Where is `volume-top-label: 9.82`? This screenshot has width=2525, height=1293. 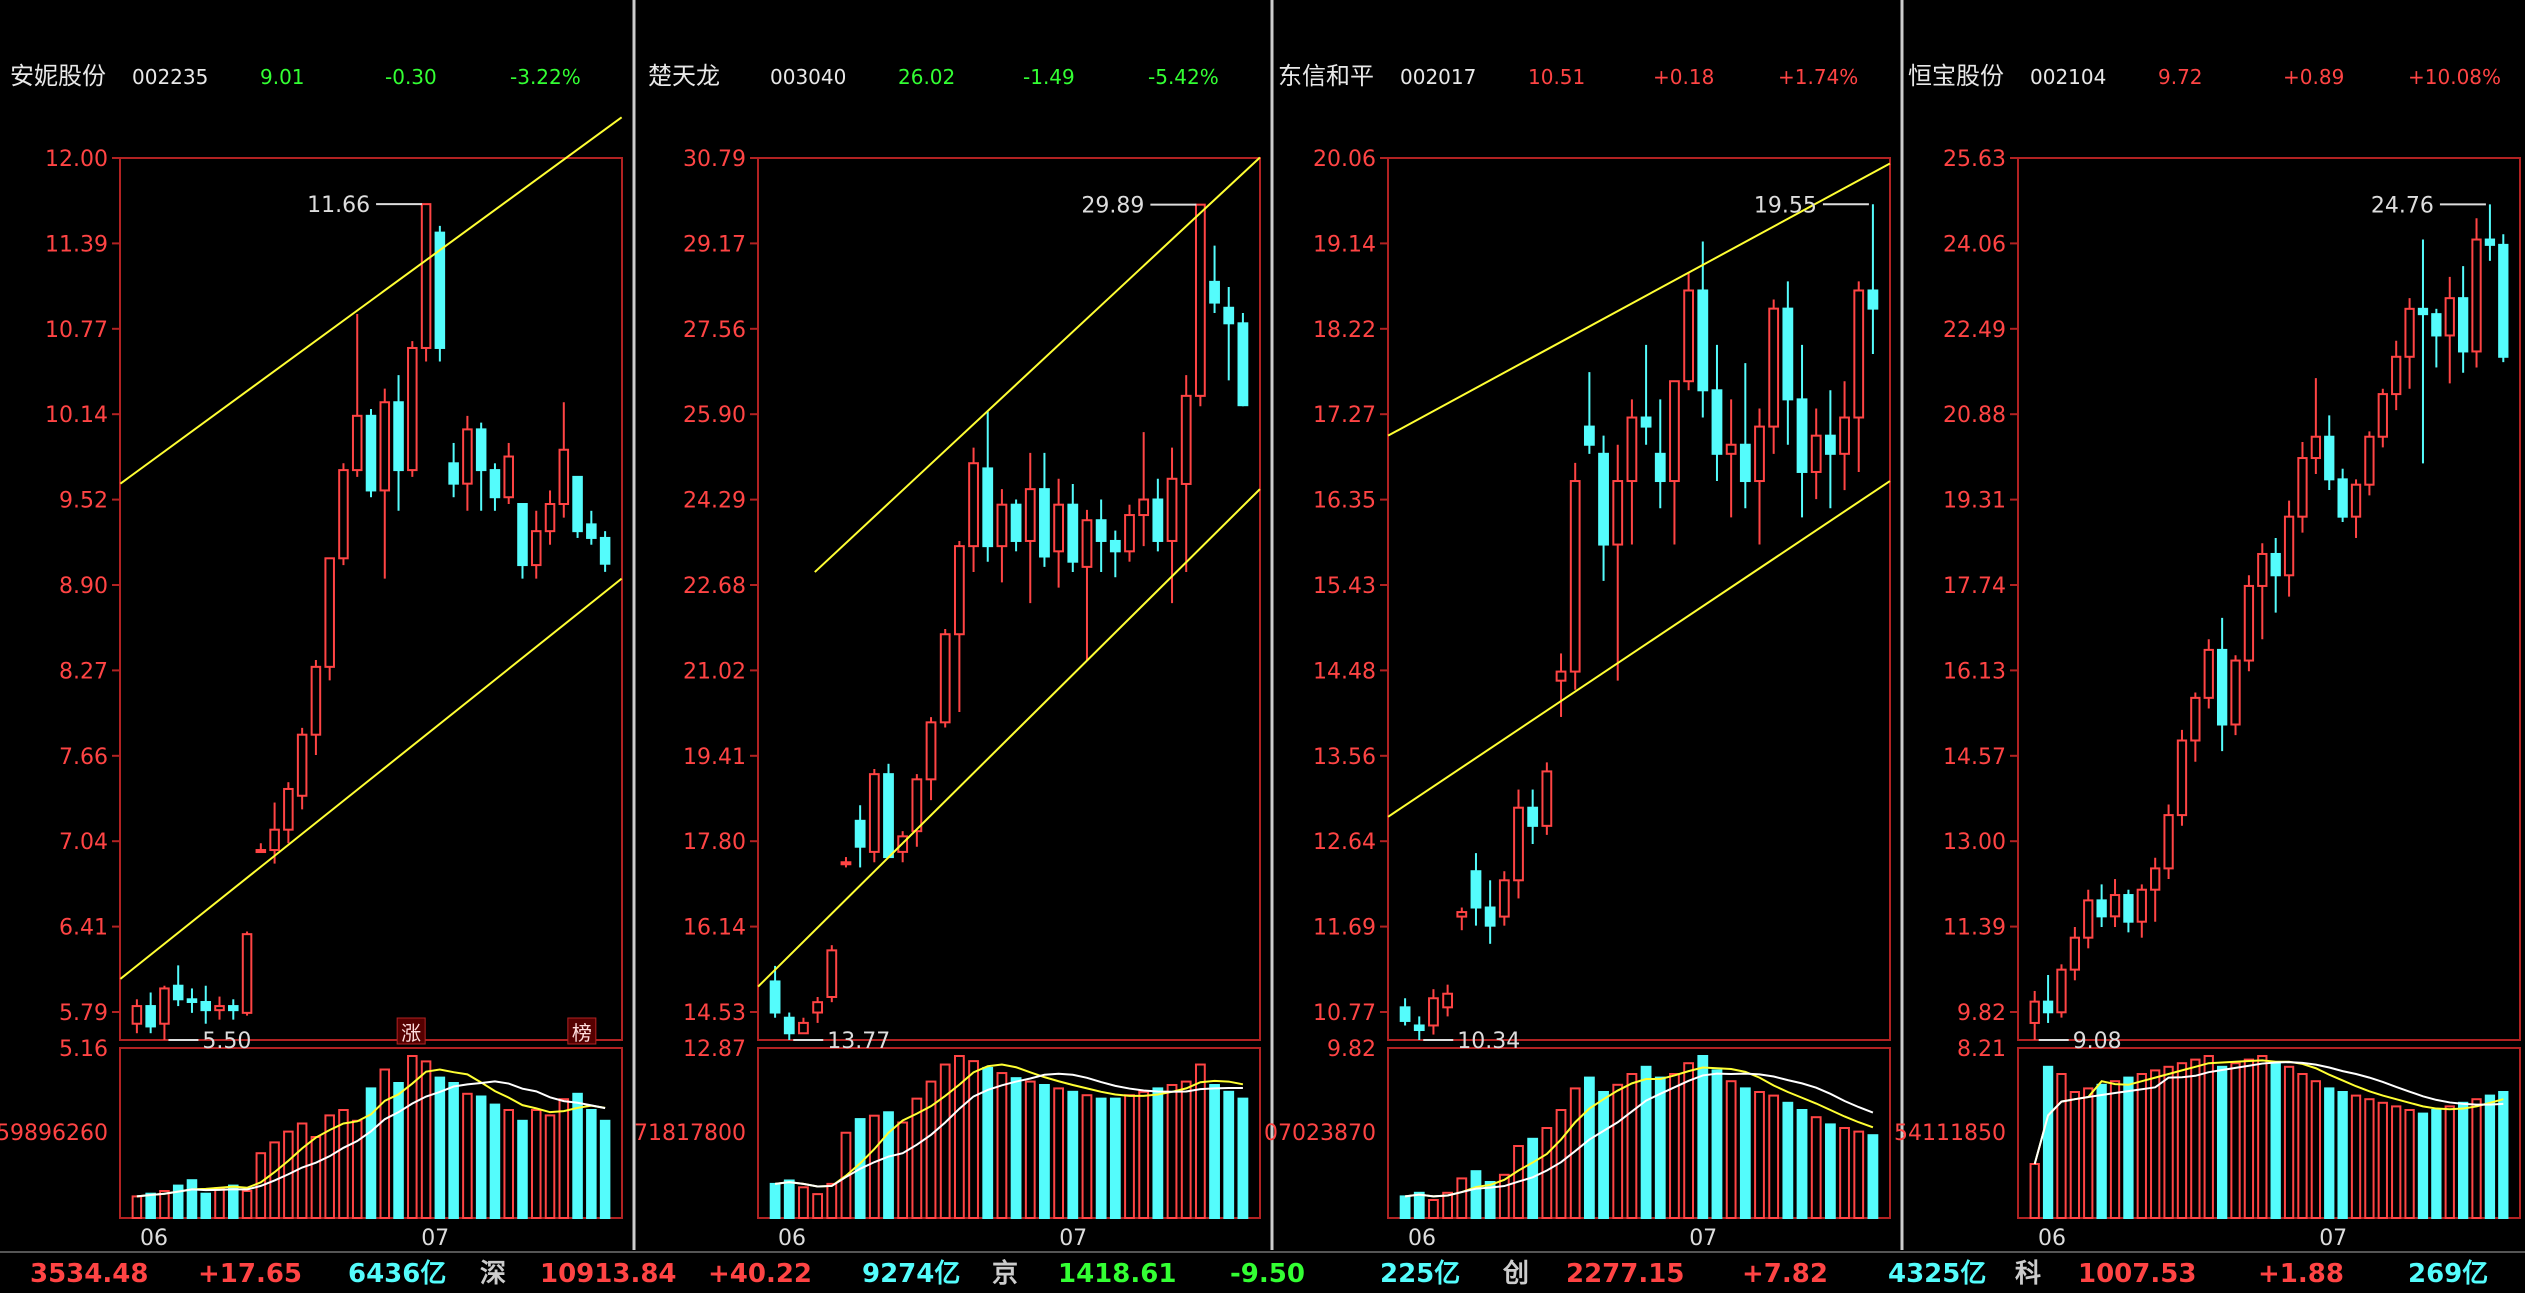 volume-top-label: 9.82 is located at coordinates (1351, 1049).